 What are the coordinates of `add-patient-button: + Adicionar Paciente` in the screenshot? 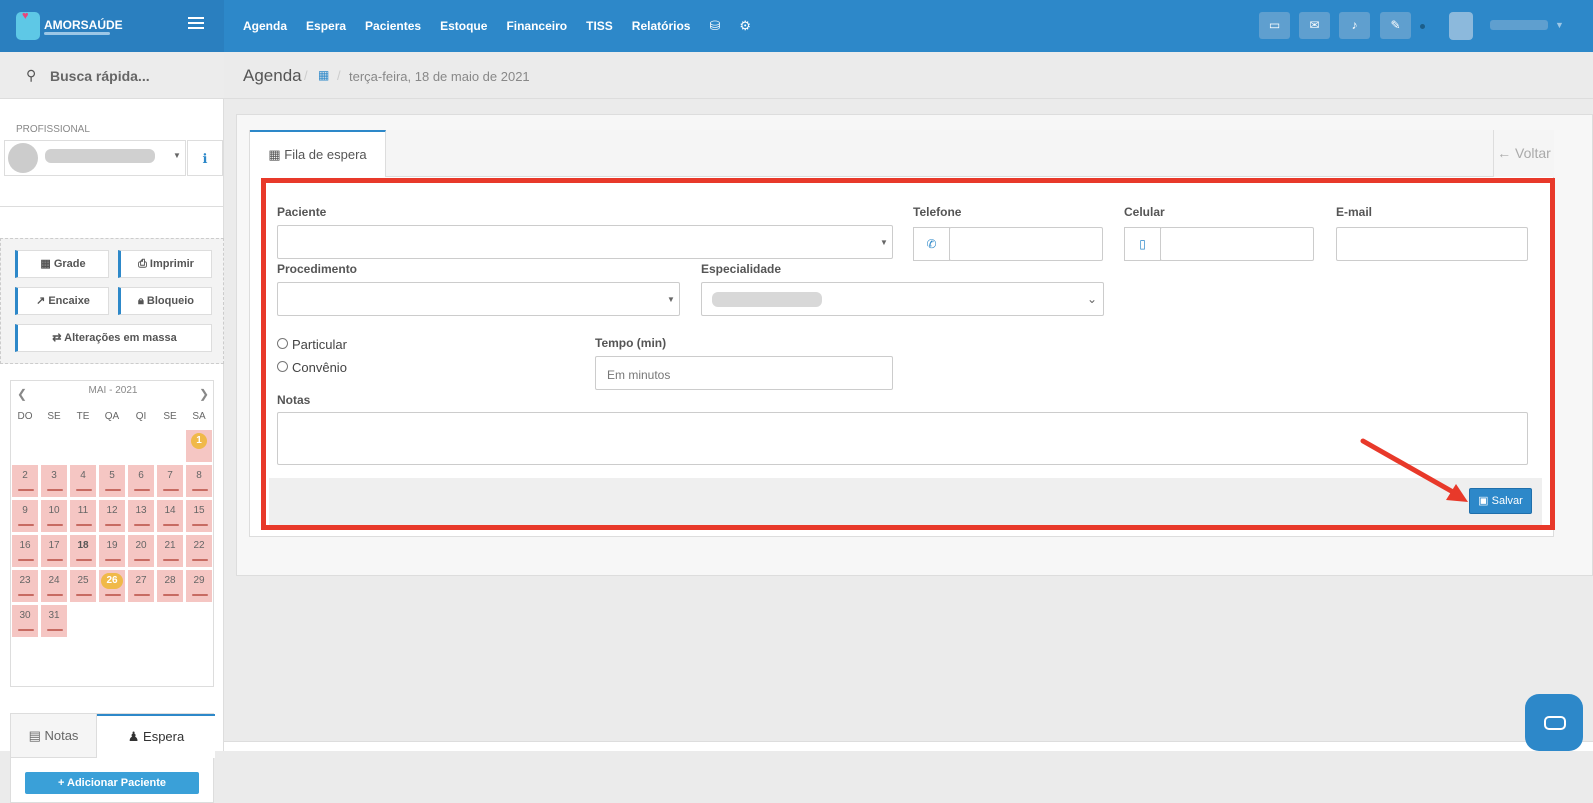 It's located at (112, 783).